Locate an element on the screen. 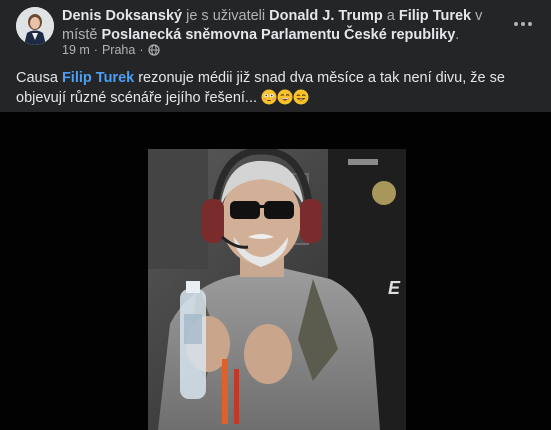 The width and height of the screenshot is (551, 430). svg-text: E is located at coordinates (394, 288).